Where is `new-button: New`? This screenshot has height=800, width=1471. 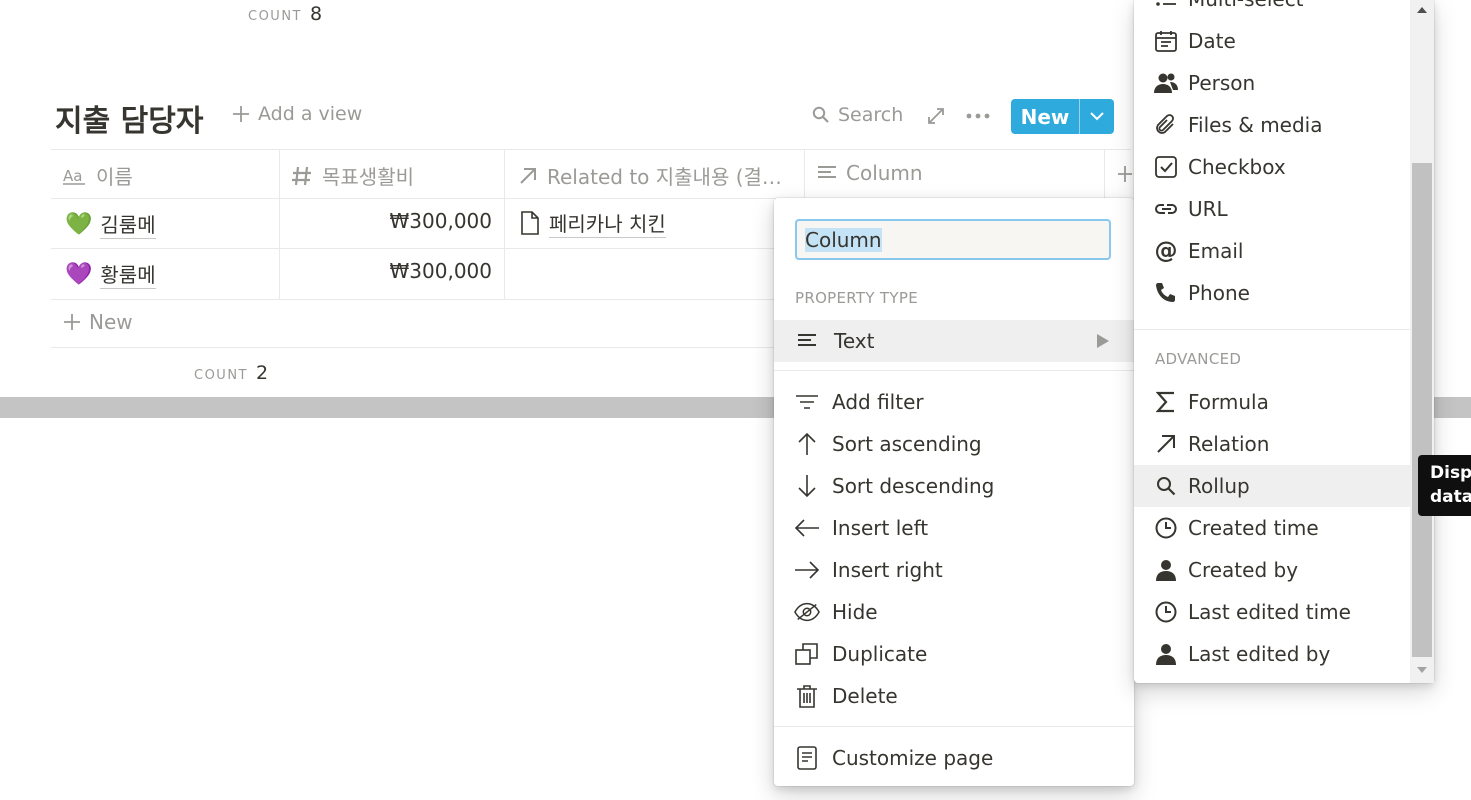
new-button: New is located at coordinates (1045, 116).